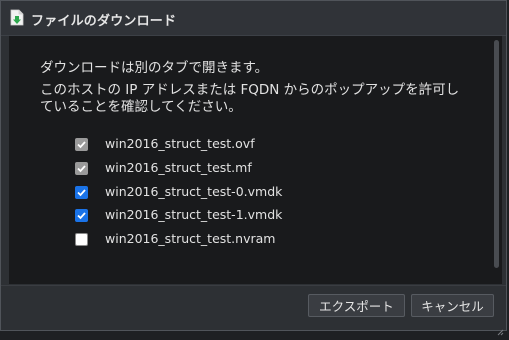 The height and width of the screenshot is (340, 509). What do you see at coordinates (180, 143) in the screenshot?
I see `file-name: win2016_struct_test.ovf` at bounding box center [180, 143].